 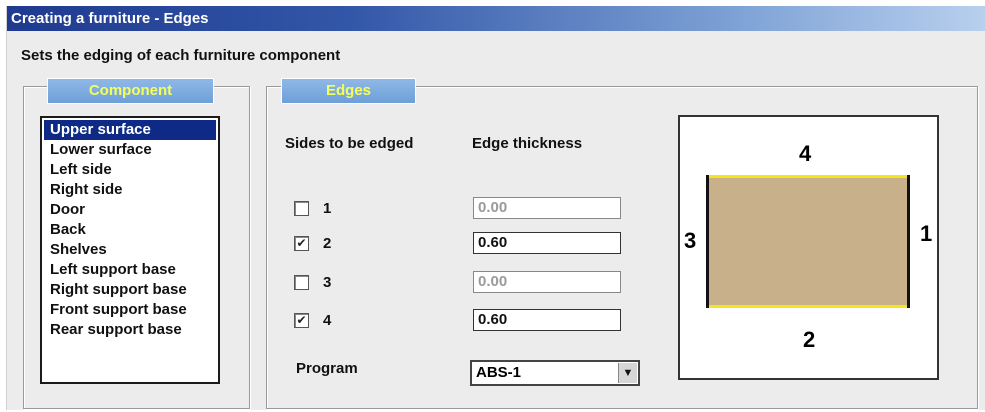 I want to click on component-list-item: Right support base, so click(x=130, y=290).